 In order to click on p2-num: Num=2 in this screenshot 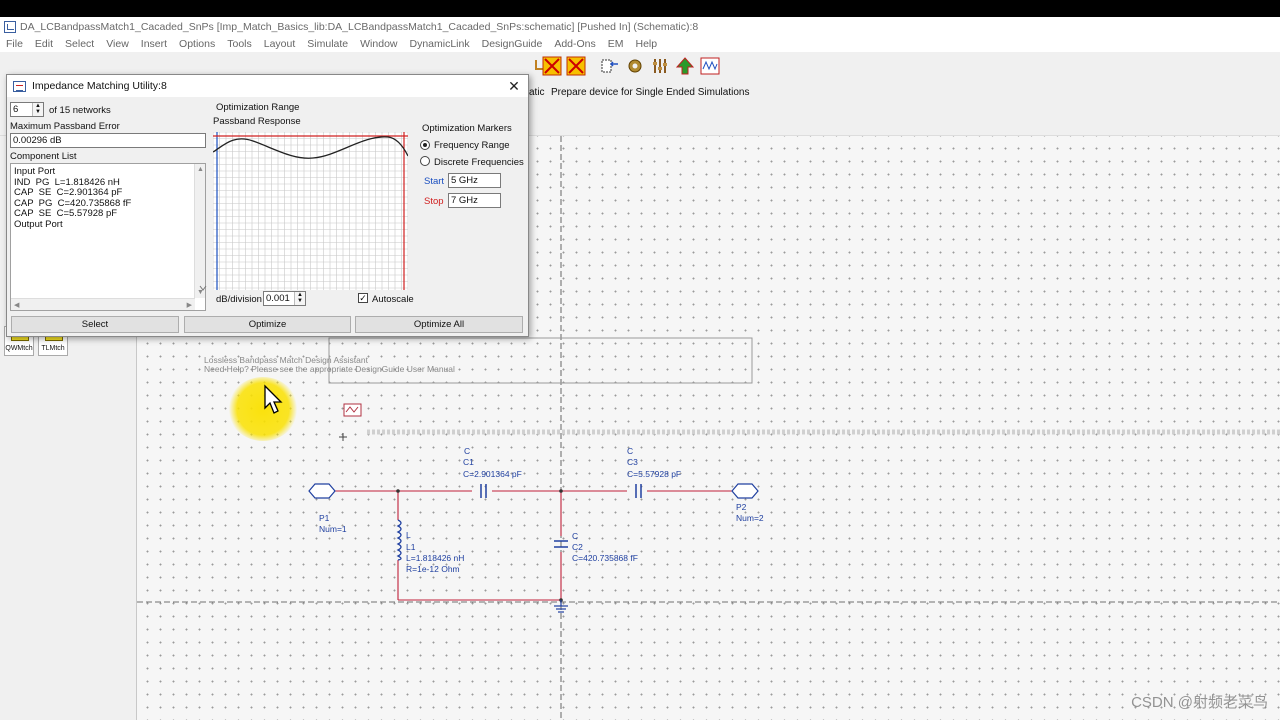, I will do `click(750, 518)`.